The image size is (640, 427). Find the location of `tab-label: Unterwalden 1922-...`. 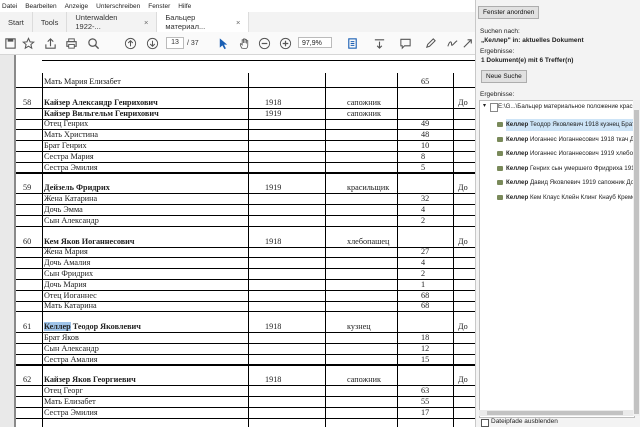

tab-label: Unterwalden 1922-... is located at coordinates (96, 22).